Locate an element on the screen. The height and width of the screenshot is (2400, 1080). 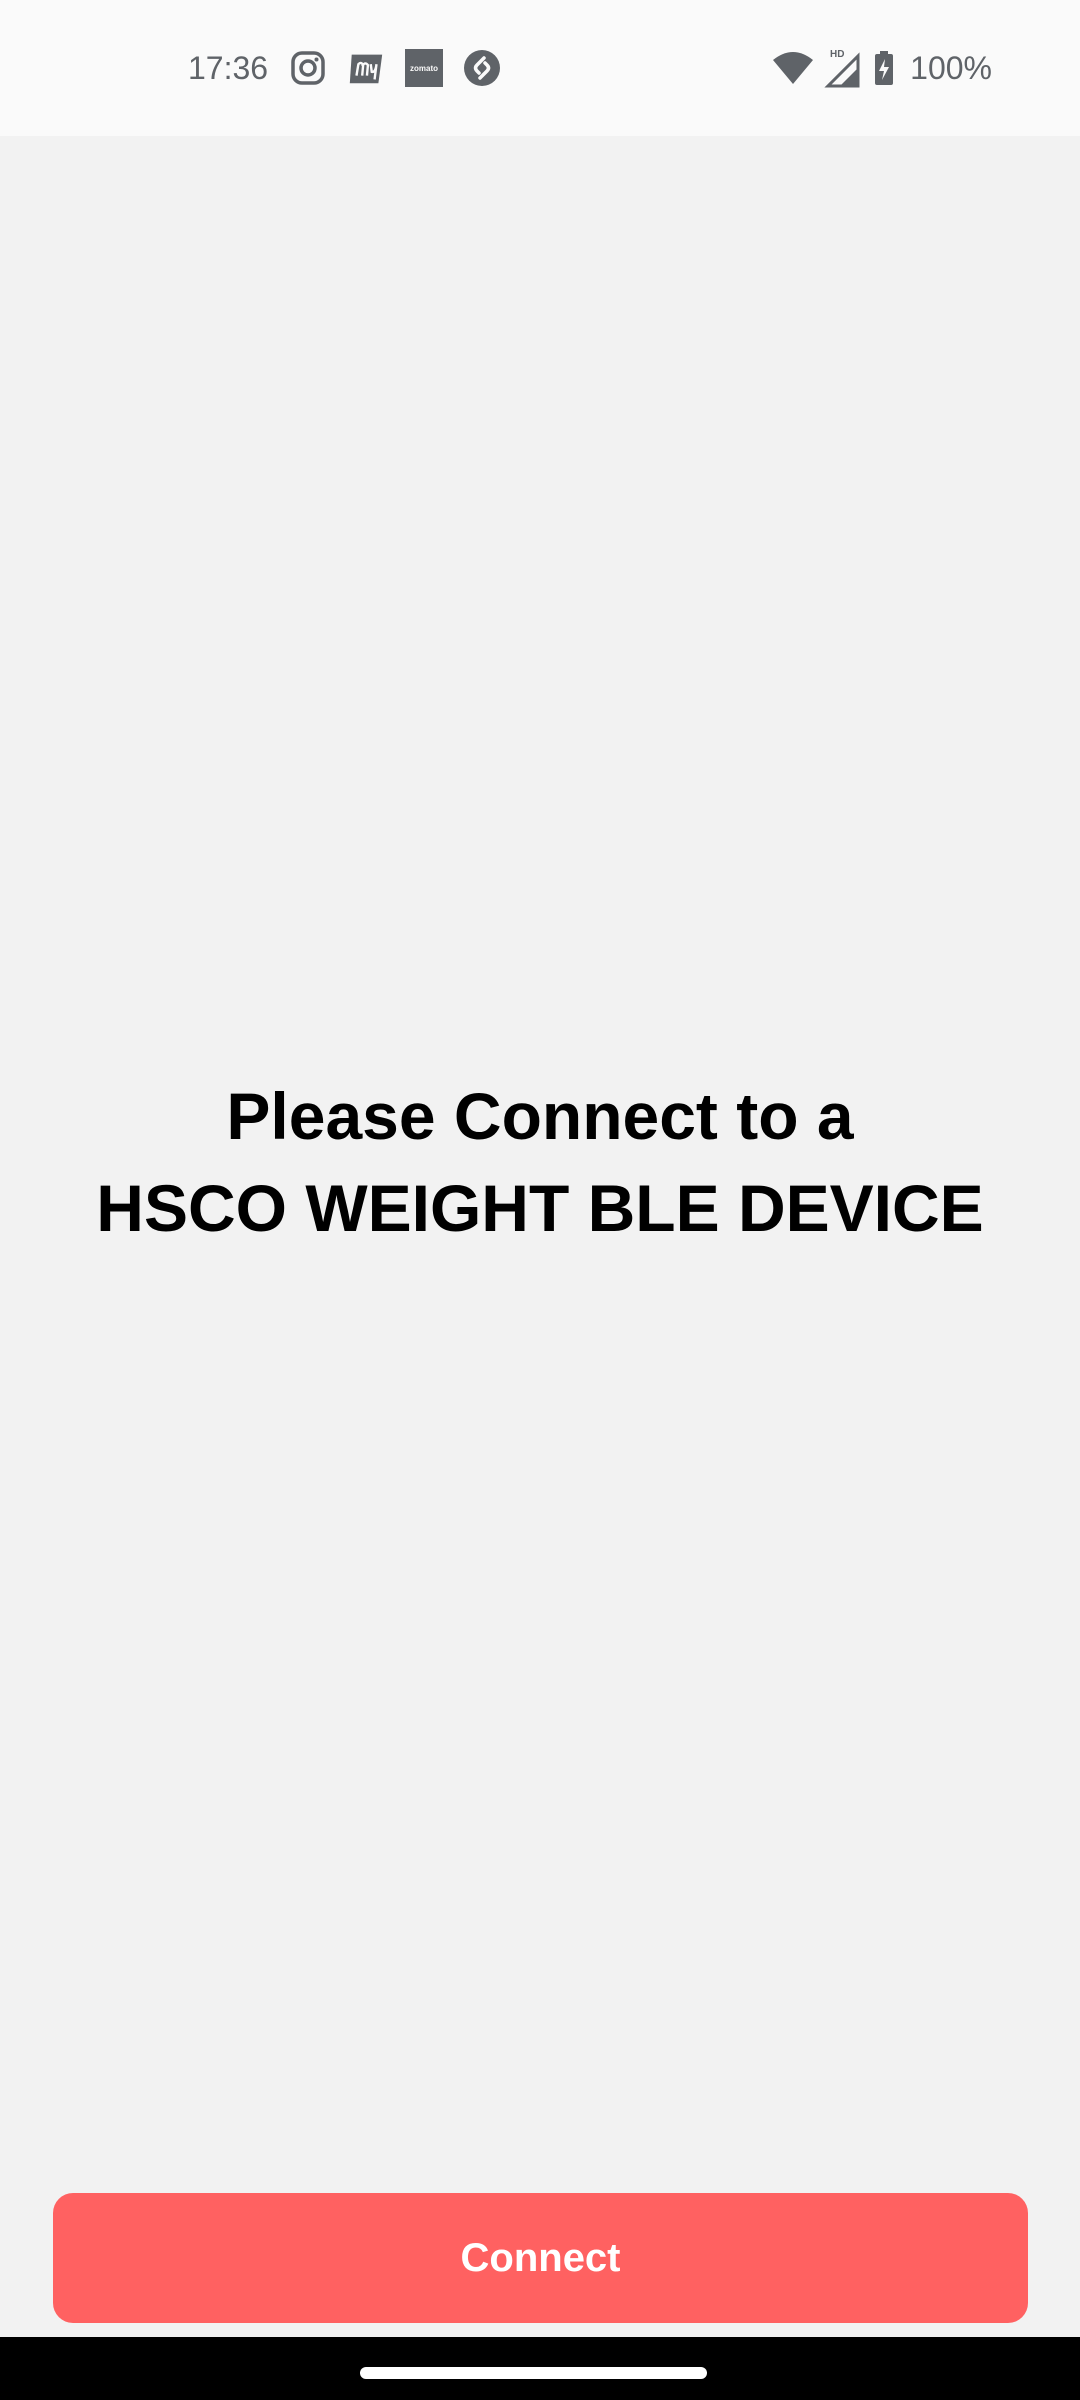
connect-prompt-line2: HSCO WEIGHT BLE DEVICE is located at coordinates (540, 1208).